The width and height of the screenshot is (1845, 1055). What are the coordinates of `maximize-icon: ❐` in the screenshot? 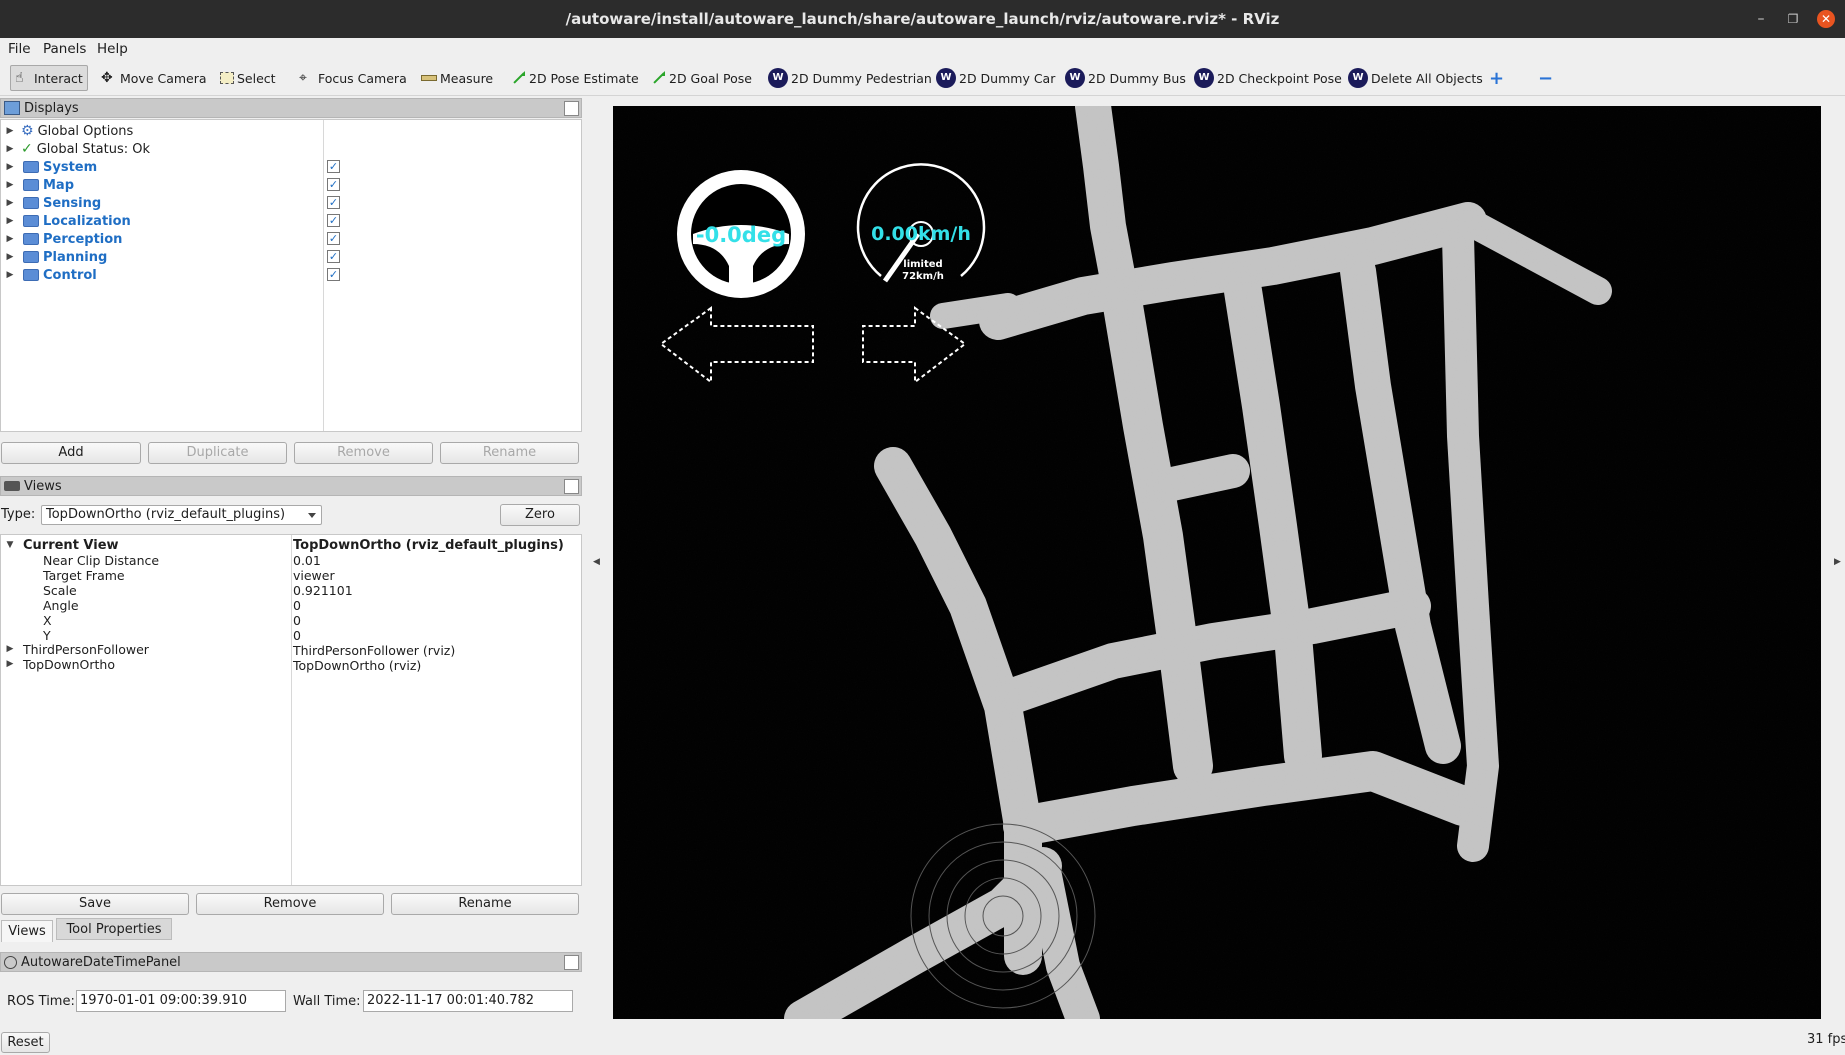 It's located at (1793, 19).